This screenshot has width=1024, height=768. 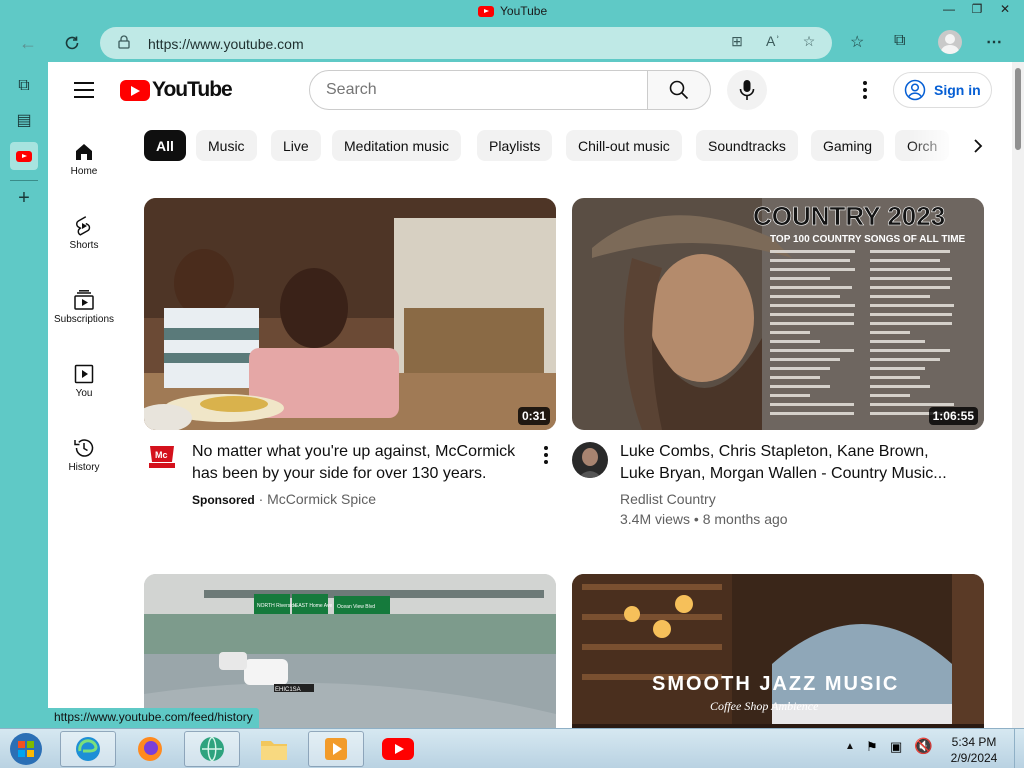 I want to click on chip-playlists: Playlists, so click(x=515, y=145).